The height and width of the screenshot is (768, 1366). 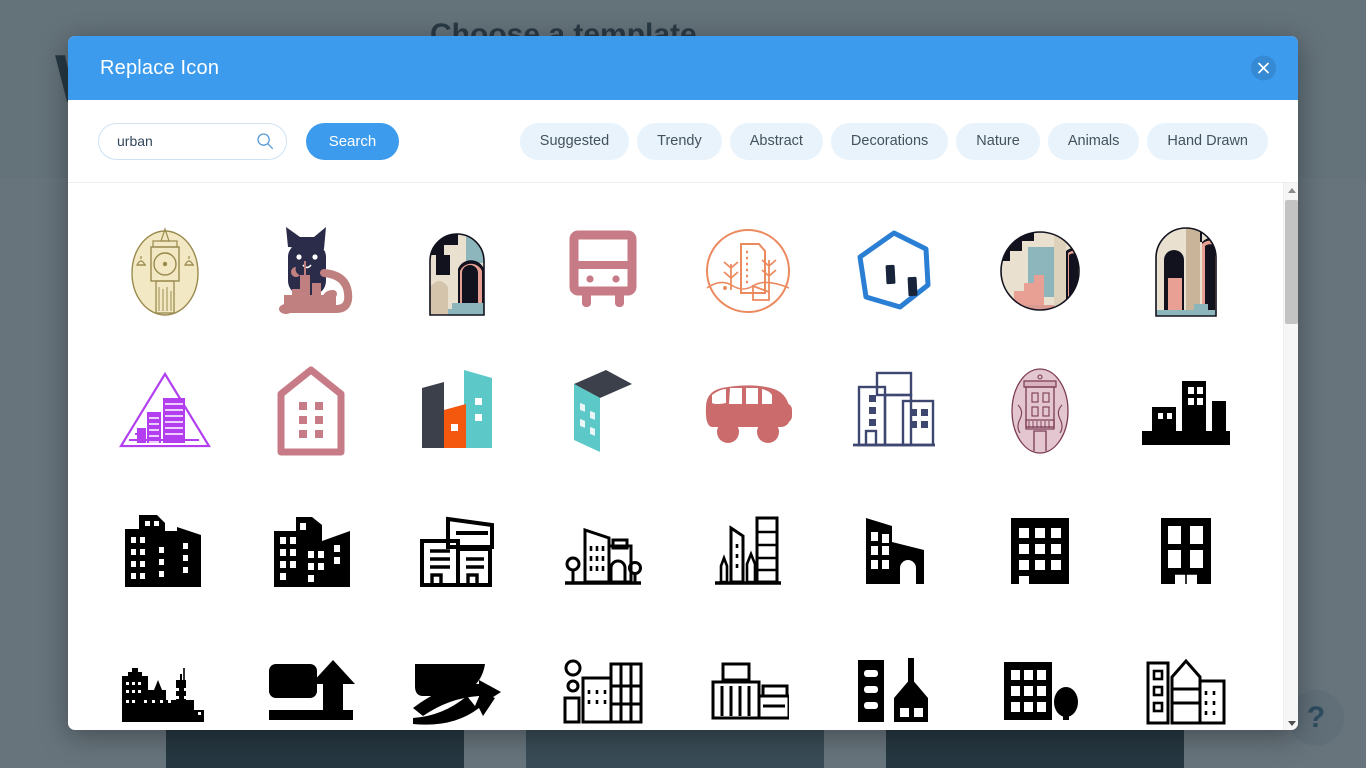 I want to click on scroll-up-triangle, so click(x=1291, y=190).